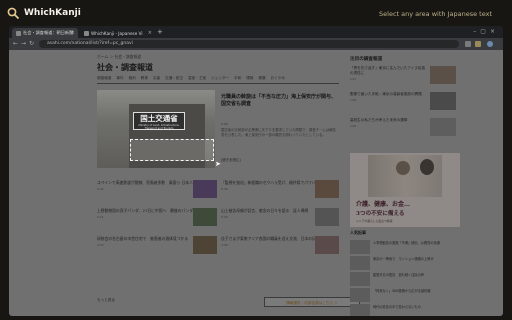 This screenshot has width=512, height=320. Describe the element at coordinates (468, 44) in the screenshot. I see `extension-icon` at that location.